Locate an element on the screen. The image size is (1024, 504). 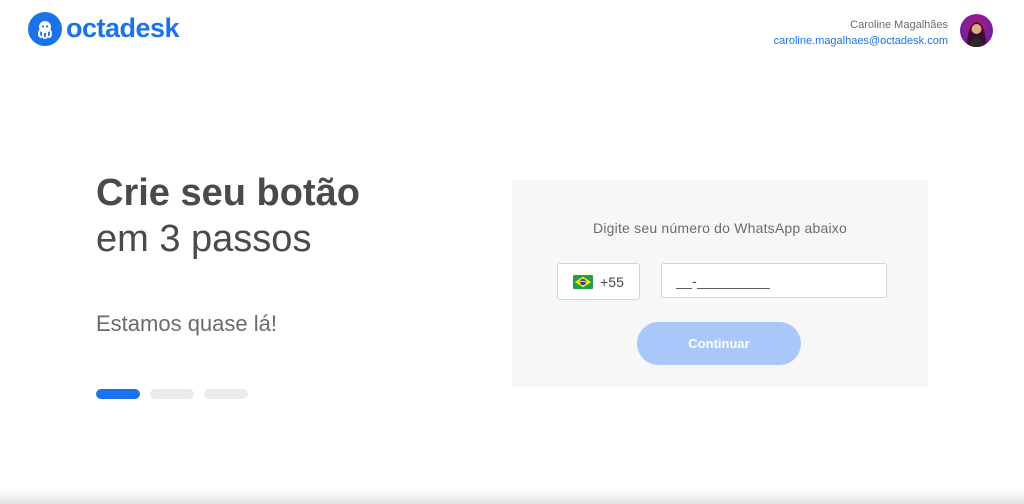
logo-wordmark: octadesk is located at coordinates (123, 27).